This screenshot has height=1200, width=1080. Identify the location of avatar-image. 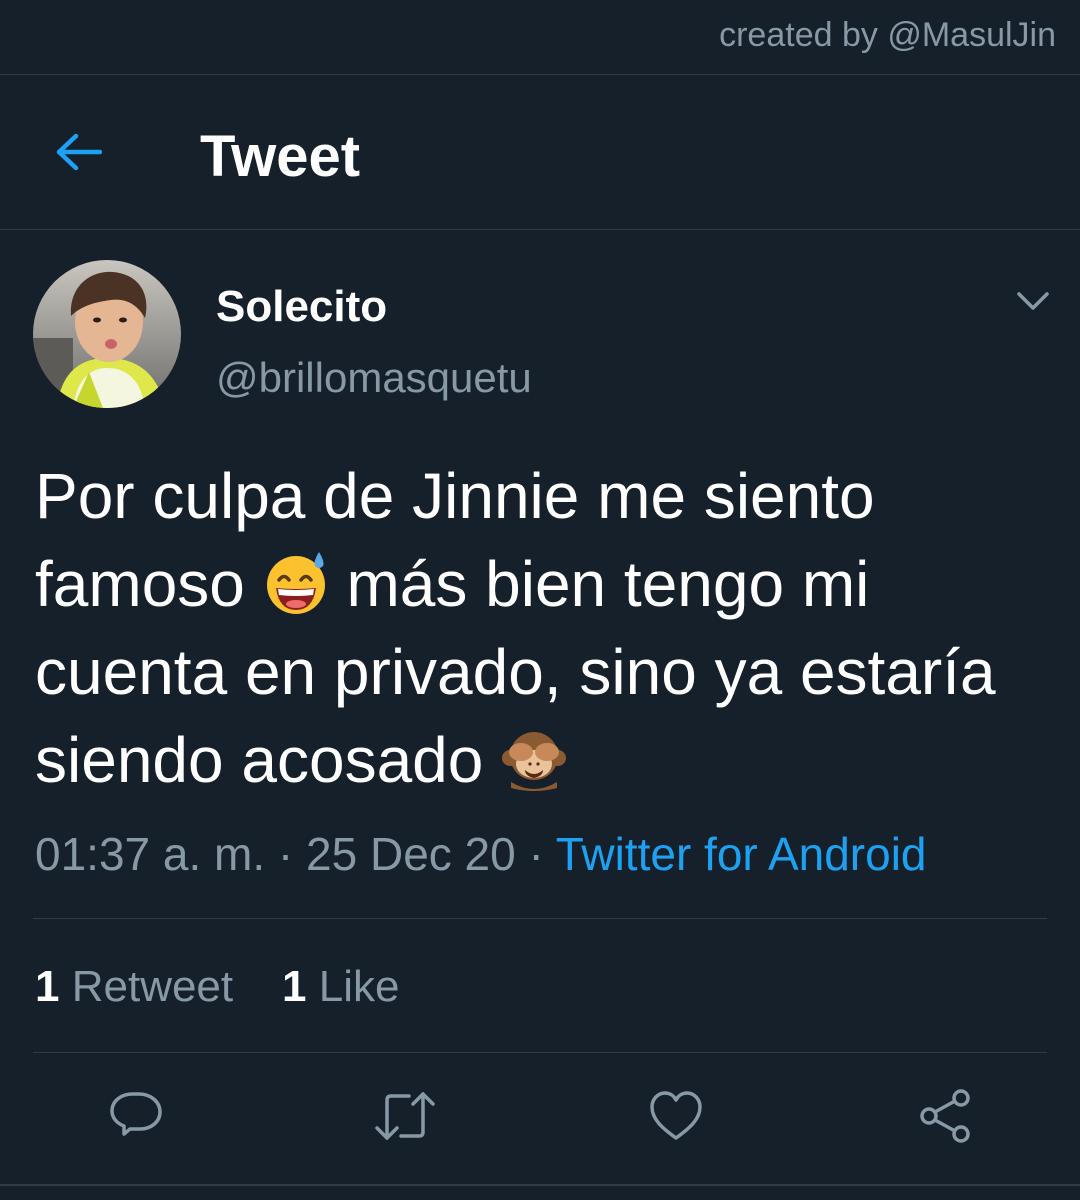
(107, 334).